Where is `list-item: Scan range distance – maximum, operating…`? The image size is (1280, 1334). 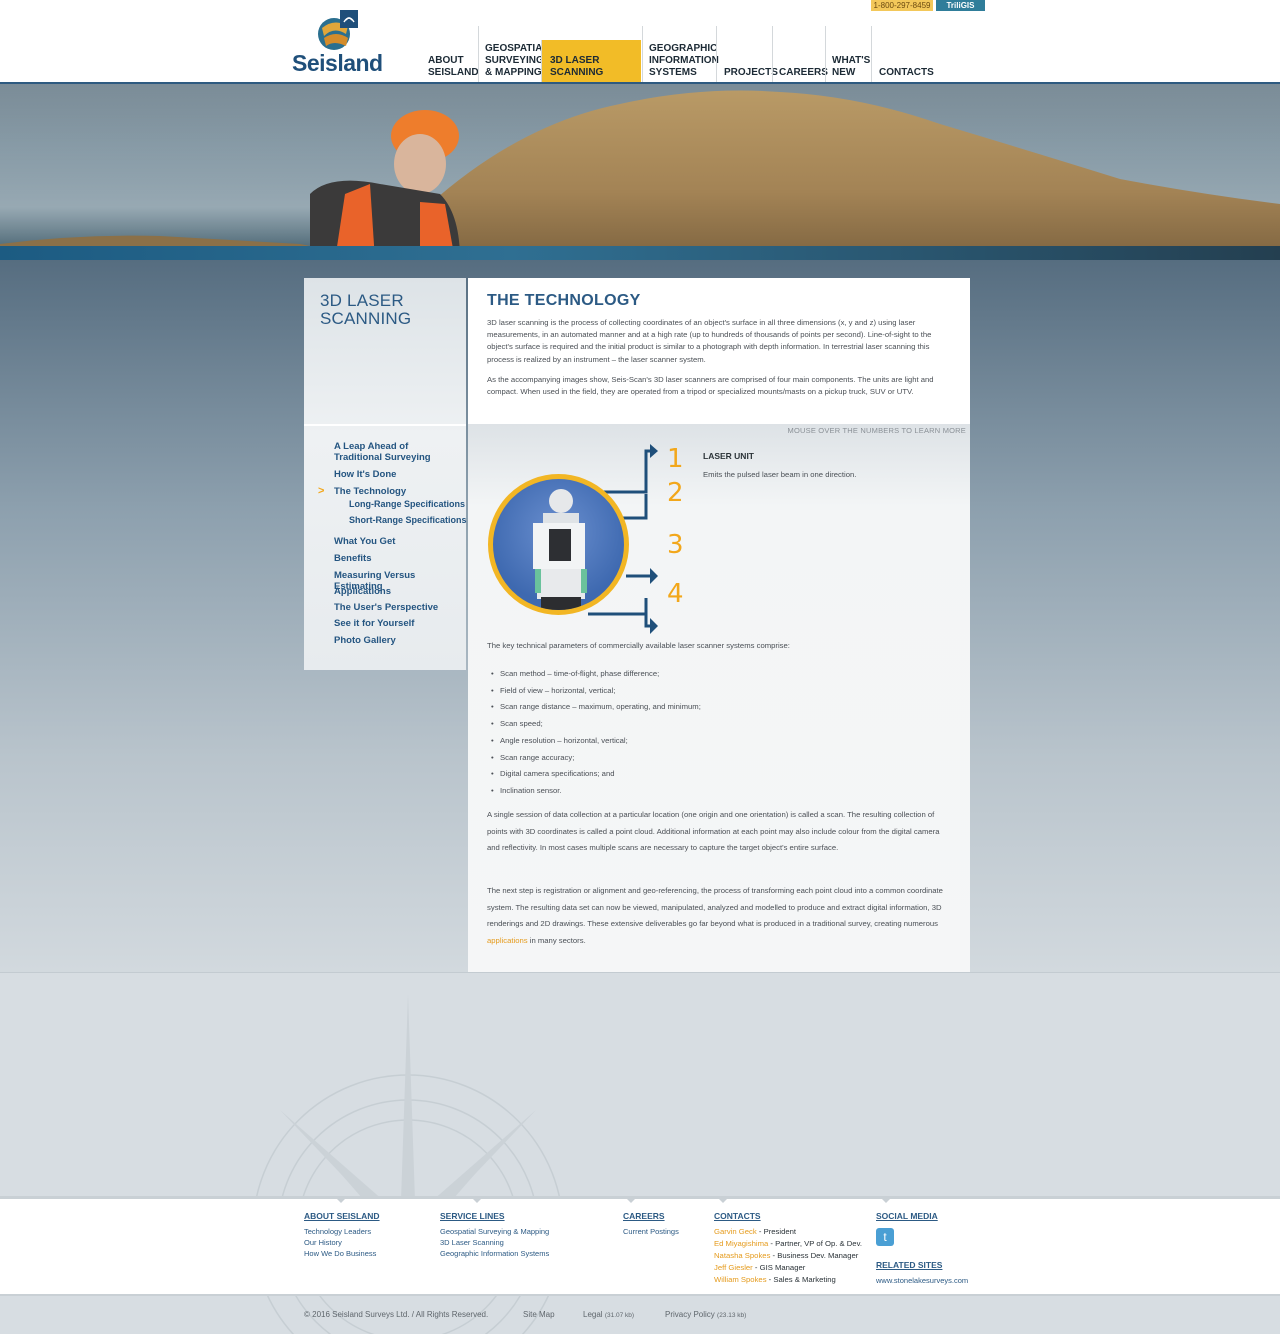 list-item: Scan range distance – maximum, operating… is located at coordinates (718, 707).